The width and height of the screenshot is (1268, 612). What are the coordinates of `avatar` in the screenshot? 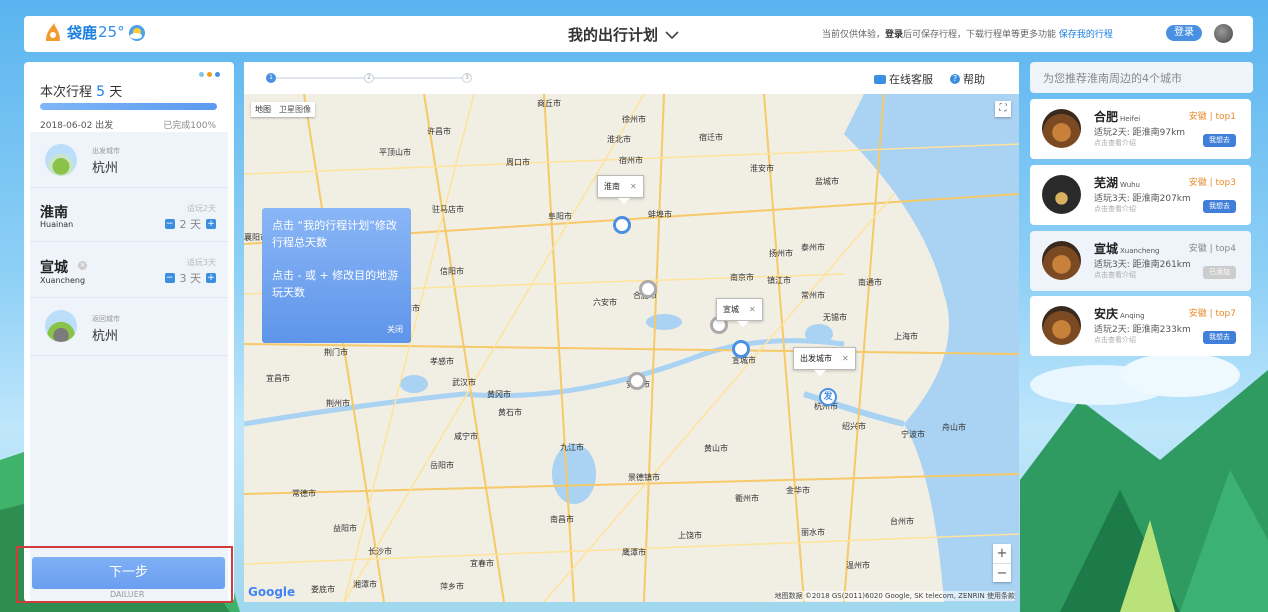 It's located at (1223, 33).